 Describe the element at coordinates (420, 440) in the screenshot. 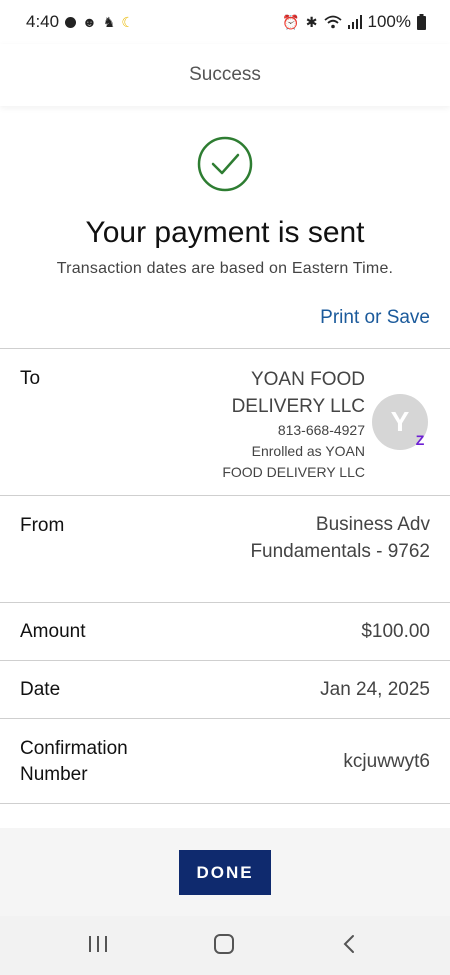

I see `zelle-badge-icon: Z` at that location.